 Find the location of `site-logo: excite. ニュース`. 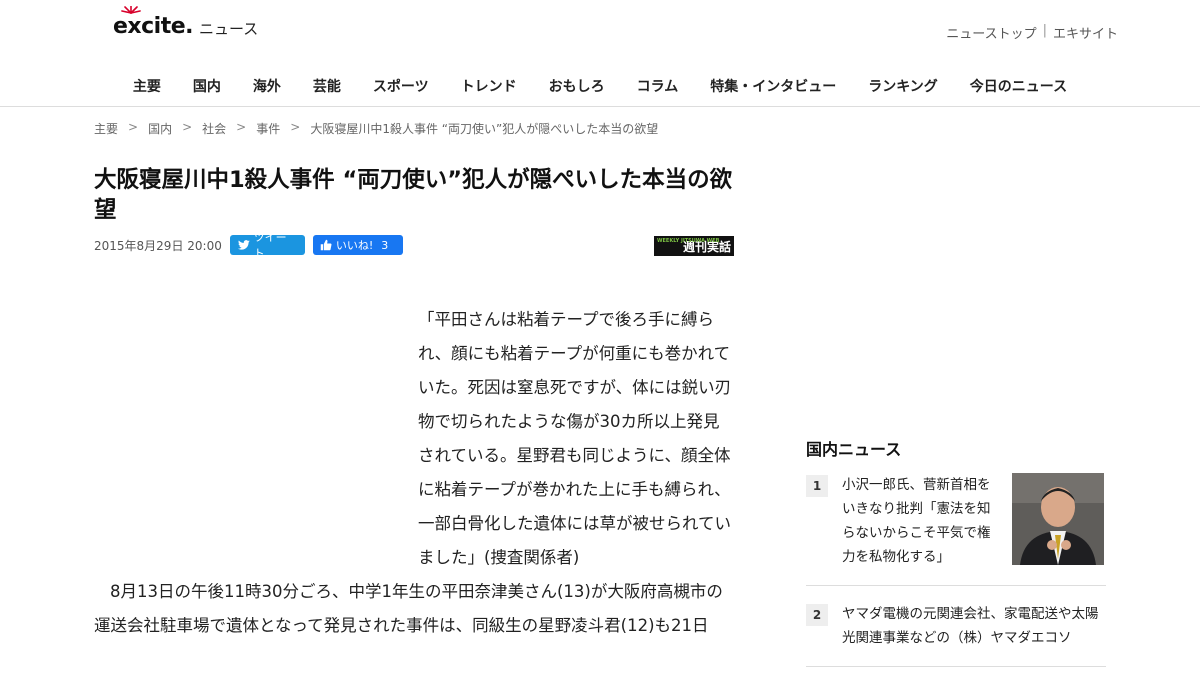

site-logo: excite. ニュース is located at coordinates (186, 24).